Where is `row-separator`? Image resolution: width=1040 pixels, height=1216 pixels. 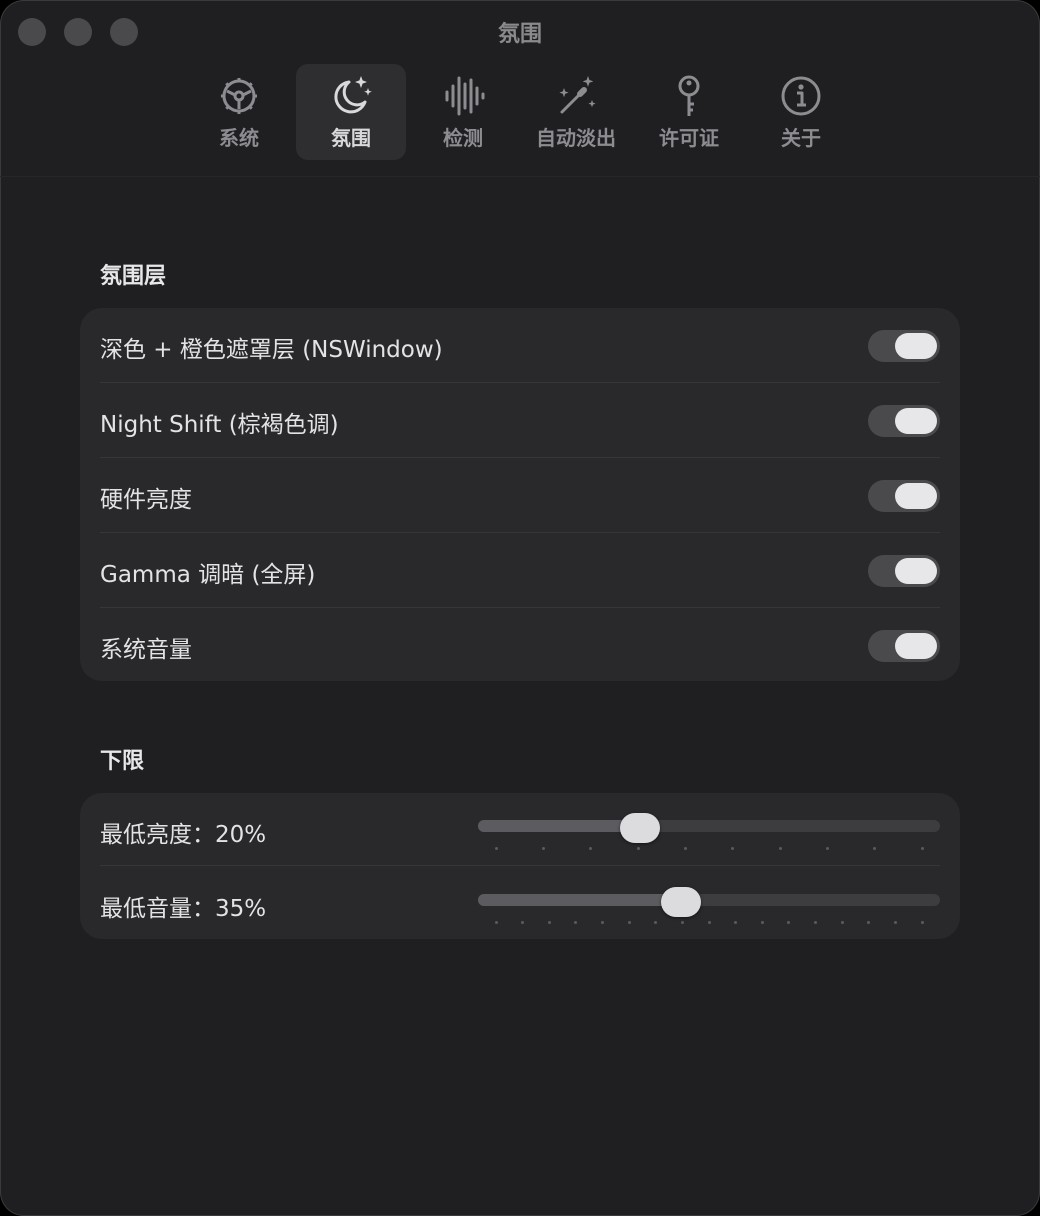 row-separator is located at coordinates (520, 865).